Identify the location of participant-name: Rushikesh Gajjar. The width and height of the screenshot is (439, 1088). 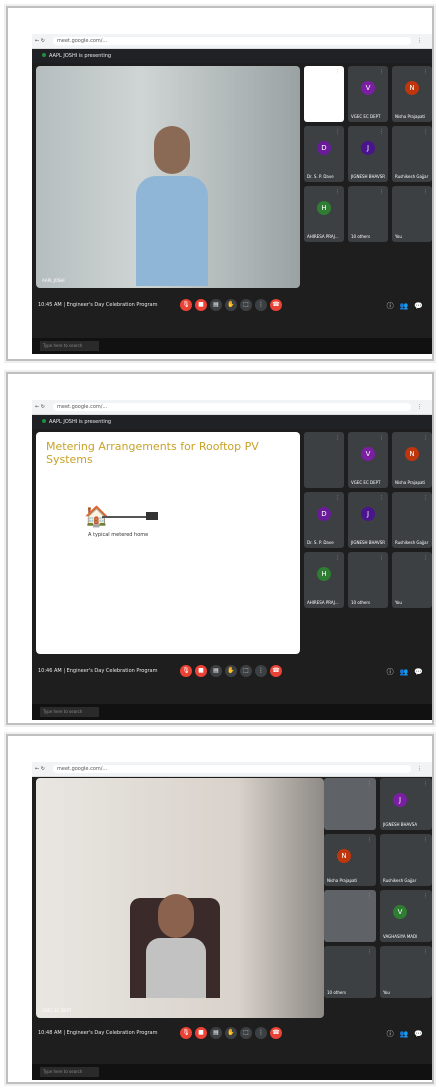
(400, 880).